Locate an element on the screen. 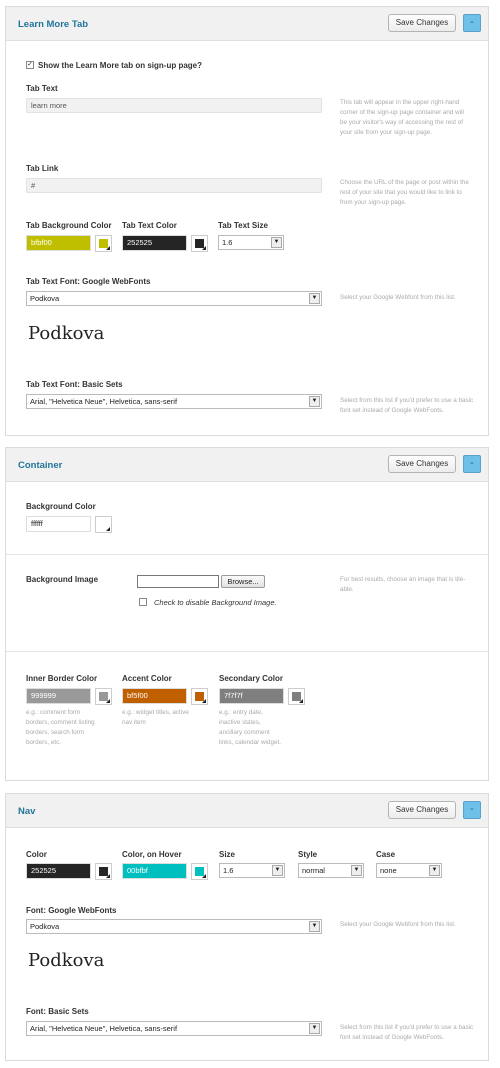 The width and height of the screenshot is (500, 1068). bg-color-input: ffffff is located at coordinates (58, 524).